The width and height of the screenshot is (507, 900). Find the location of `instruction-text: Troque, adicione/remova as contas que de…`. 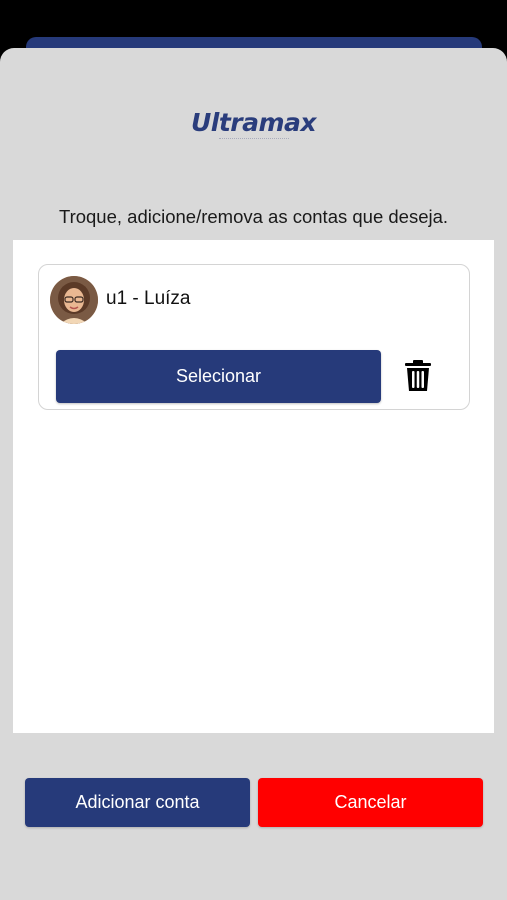

instruction-text: Troque, adicione/remova as contas que de… is located at coordinates (253, 216).